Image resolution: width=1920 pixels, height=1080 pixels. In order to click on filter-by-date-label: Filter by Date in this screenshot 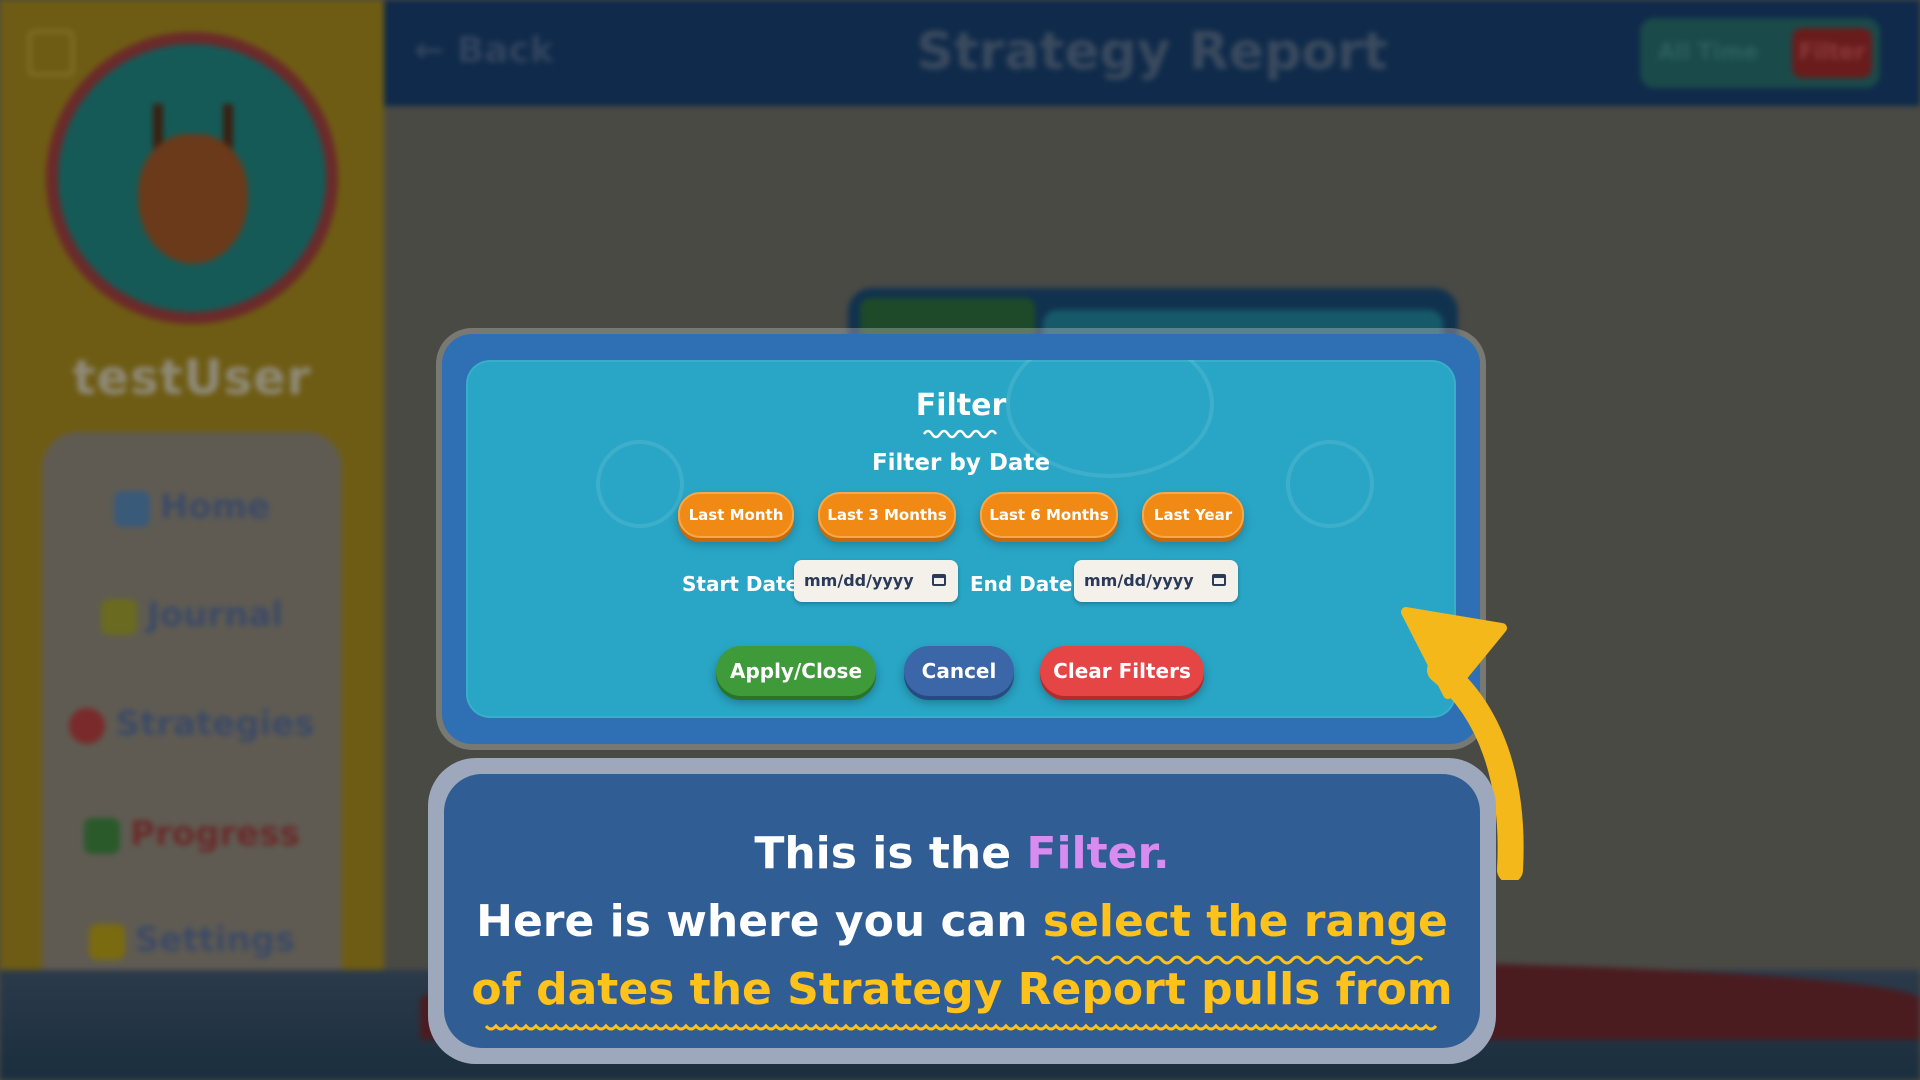, I will do `click(961, 463)`.